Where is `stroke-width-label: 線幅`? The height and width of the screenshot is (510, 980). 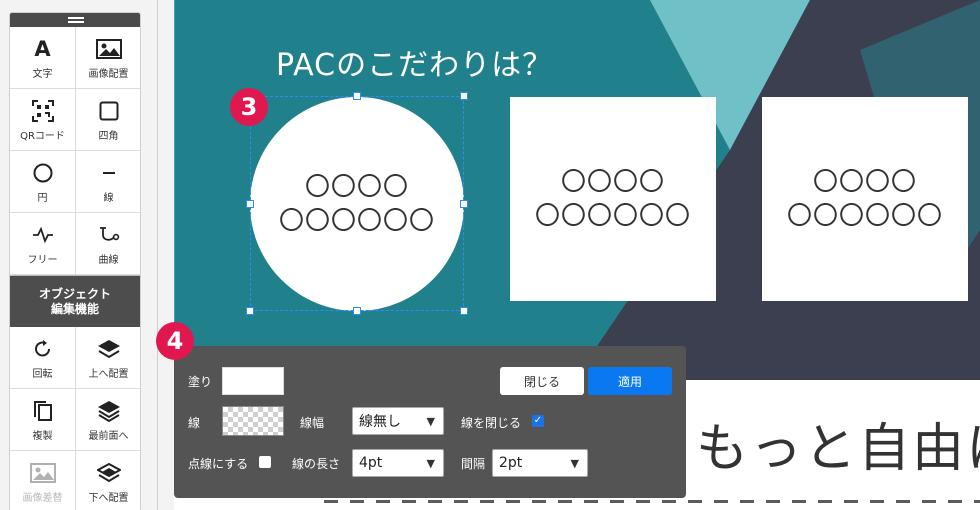 stroke-width-label: 線幅 is located at coordinates (312, 423).